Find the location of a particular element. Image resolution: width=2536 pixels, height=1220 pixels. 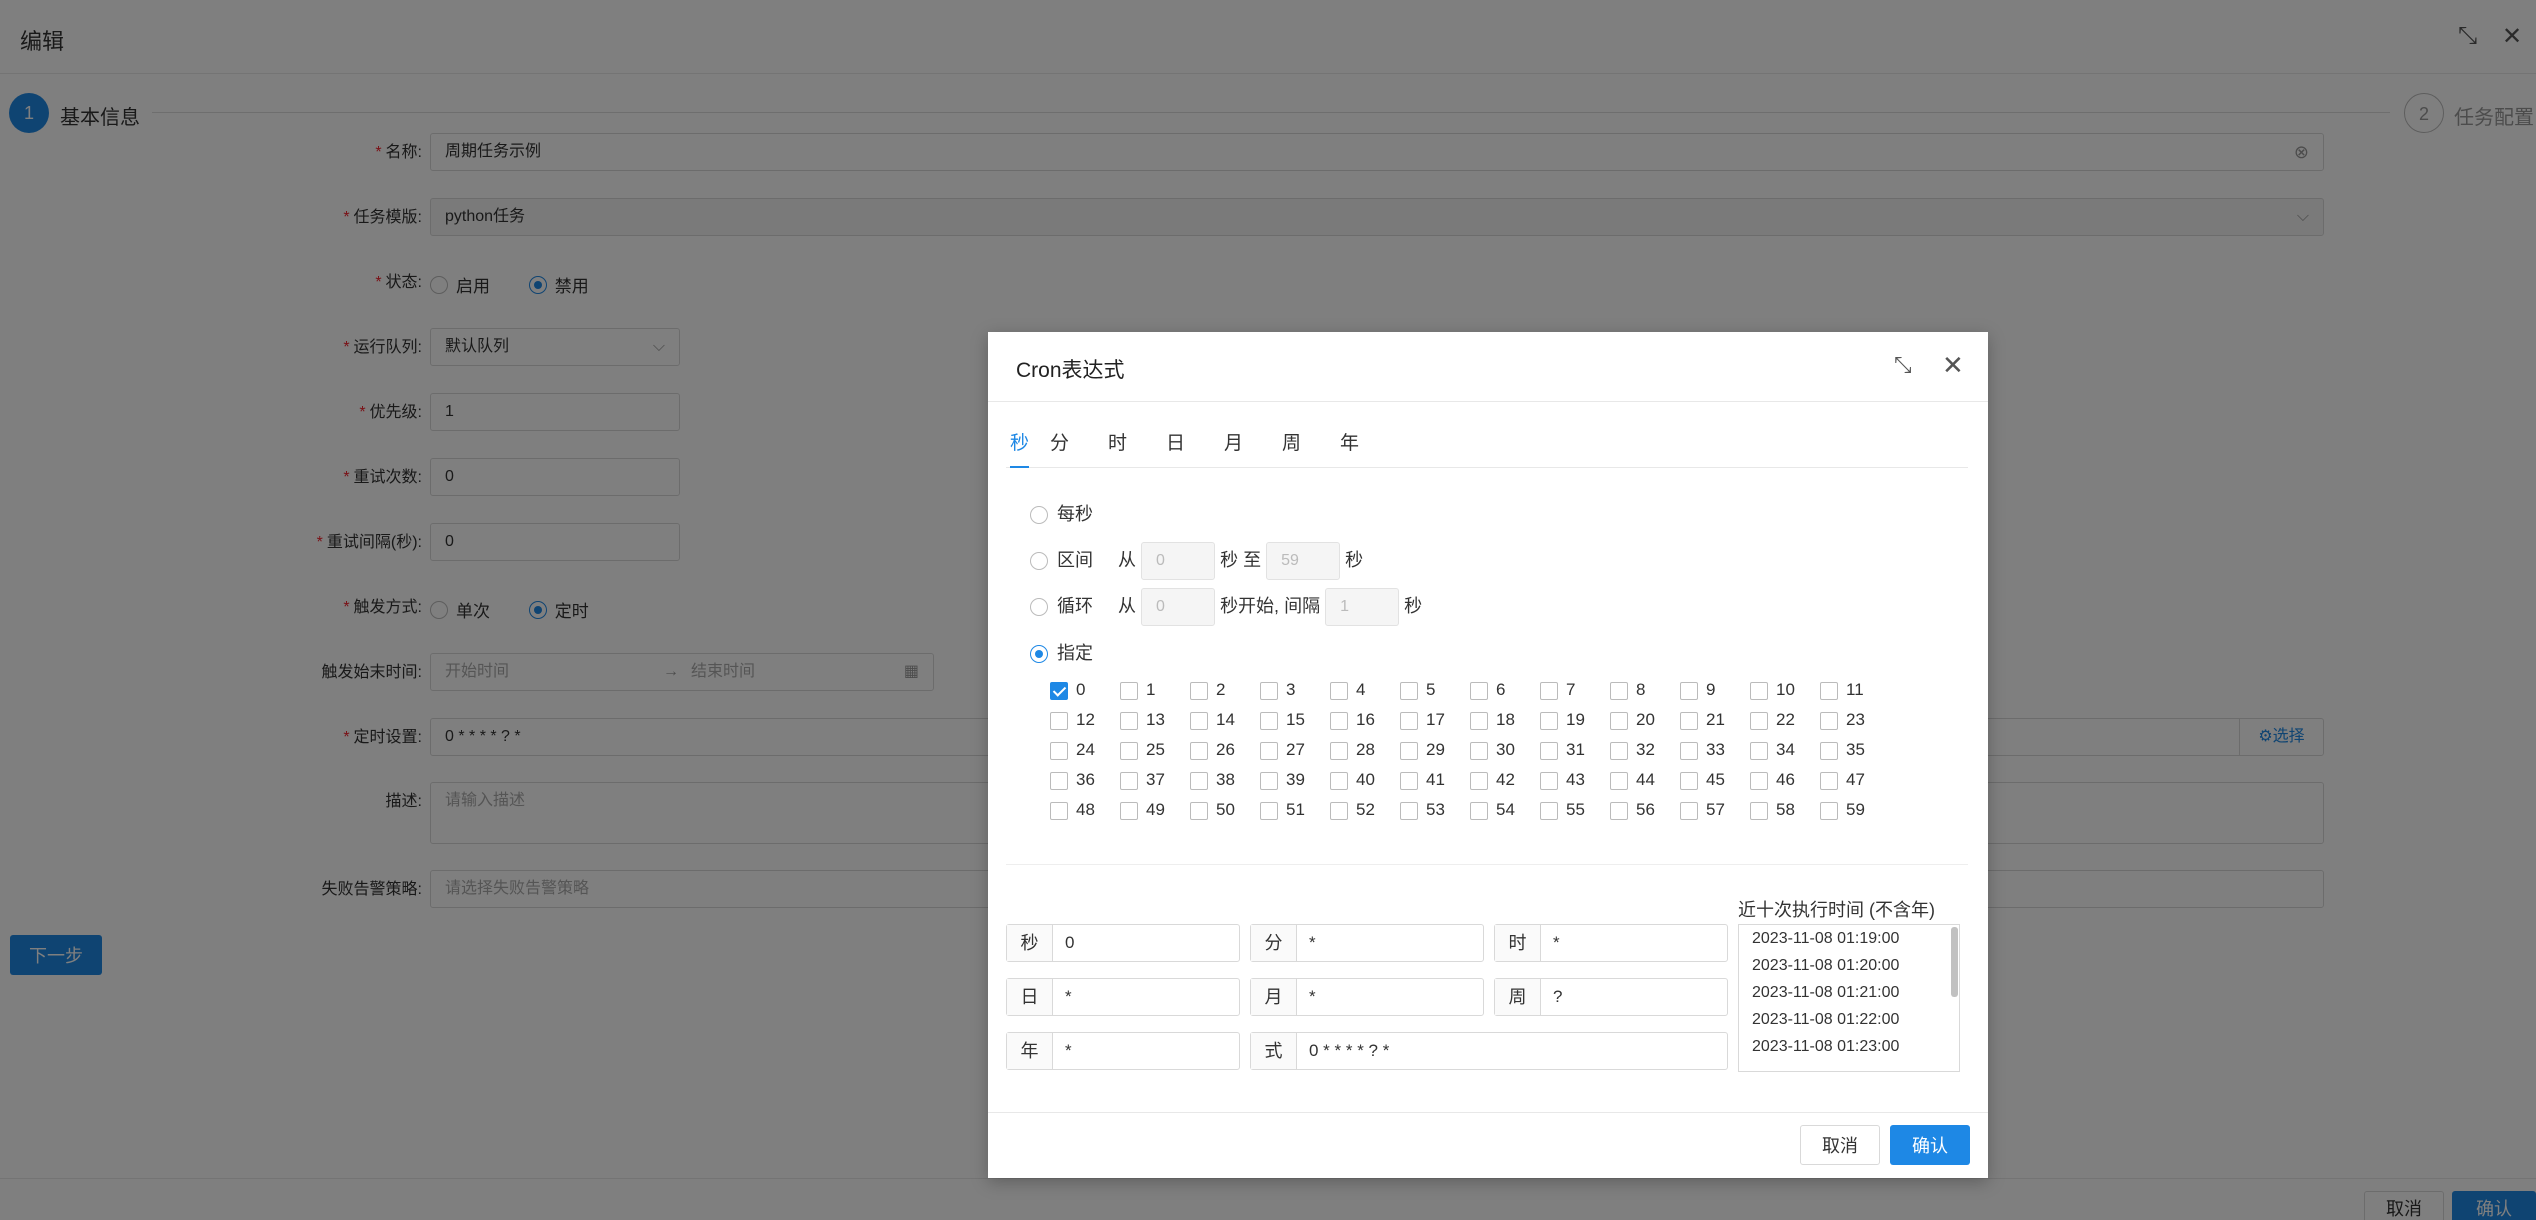

second-option-30: 30 is located at coordinates (1505, 750).